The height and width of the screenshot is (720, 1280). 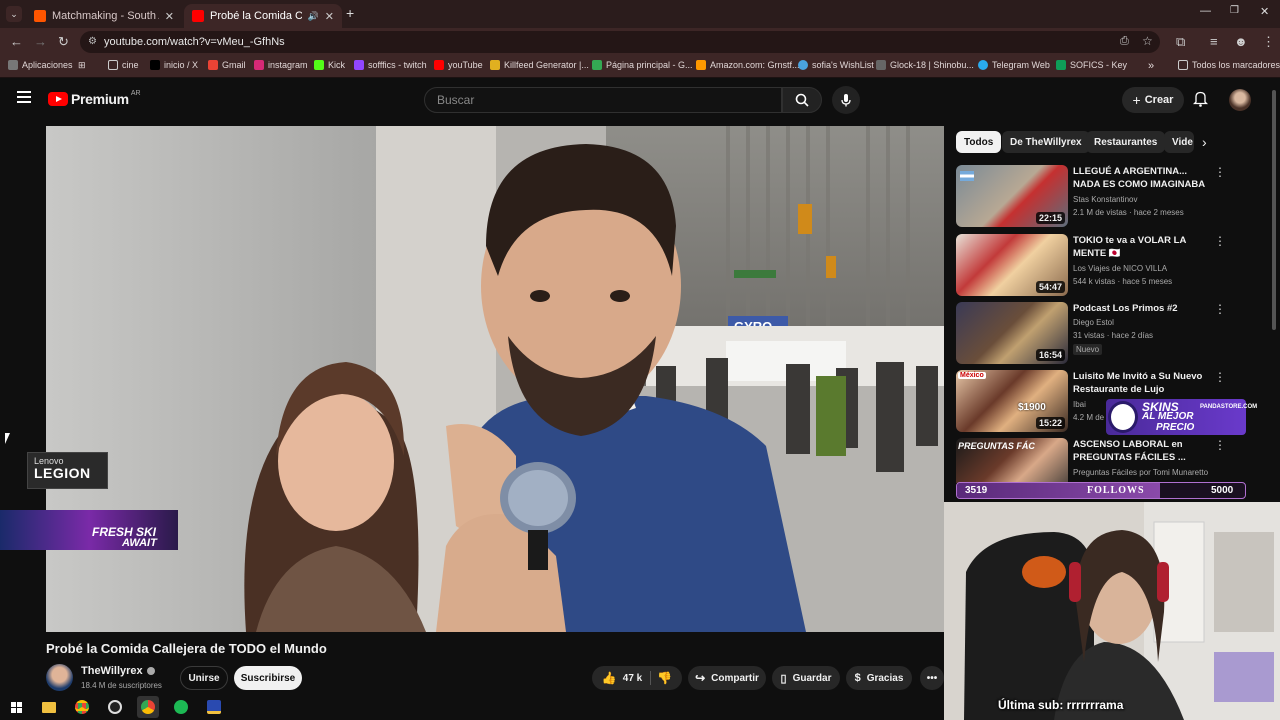 I want to click on chips-next-icon: ›, so click(x=1204, y=142).